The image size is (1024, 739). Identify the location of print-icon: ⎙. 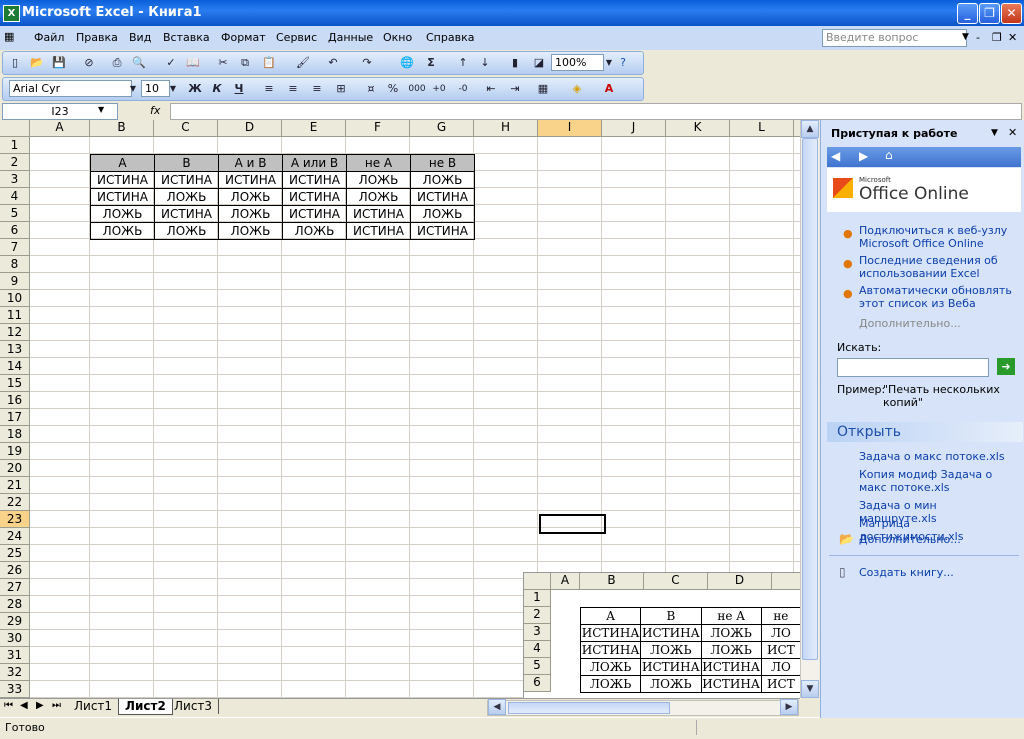
(117, 63).